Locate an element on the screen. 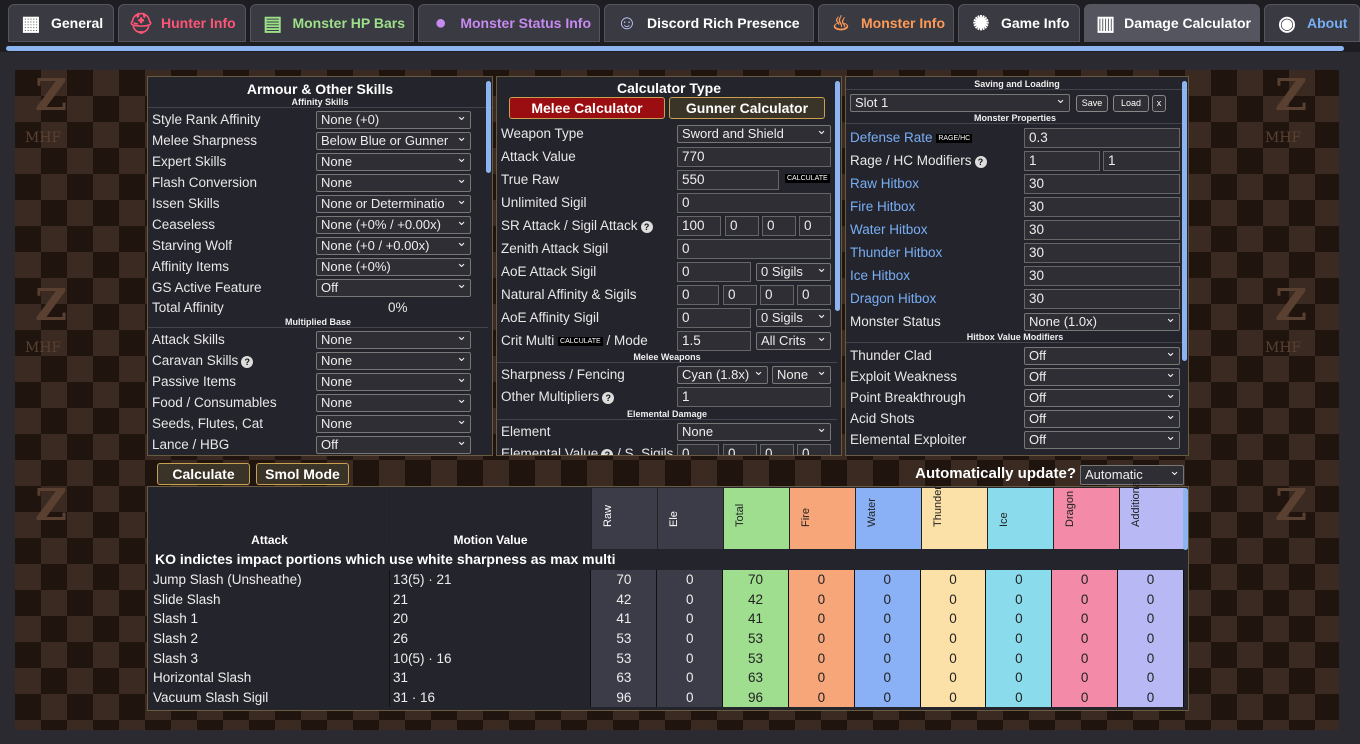 Image resolution: width=1360 pixels, height=744 pixels. attack-value-input: 770 is located at coordinates (754, 157).